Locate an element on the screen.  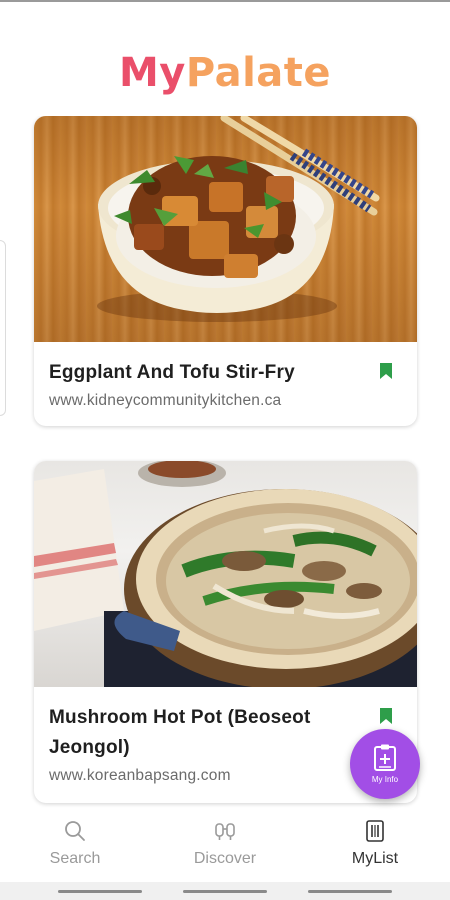
app-header: MyPalate is located at coordinates (225, 58).